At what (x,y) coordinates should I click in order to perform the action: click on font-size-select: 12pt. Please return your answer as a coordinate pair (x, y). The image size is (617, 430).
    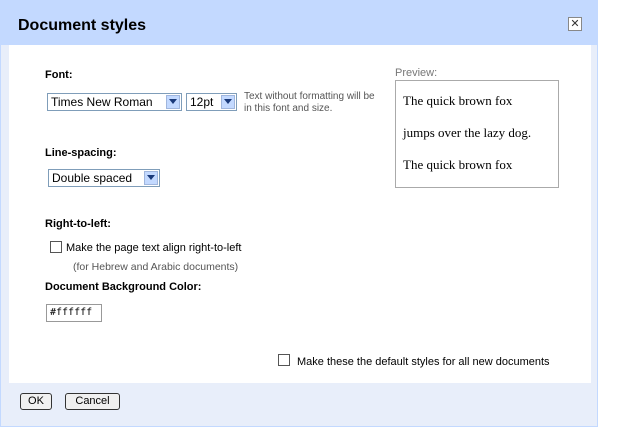
    Looking at the image, I should click on (211, 102).